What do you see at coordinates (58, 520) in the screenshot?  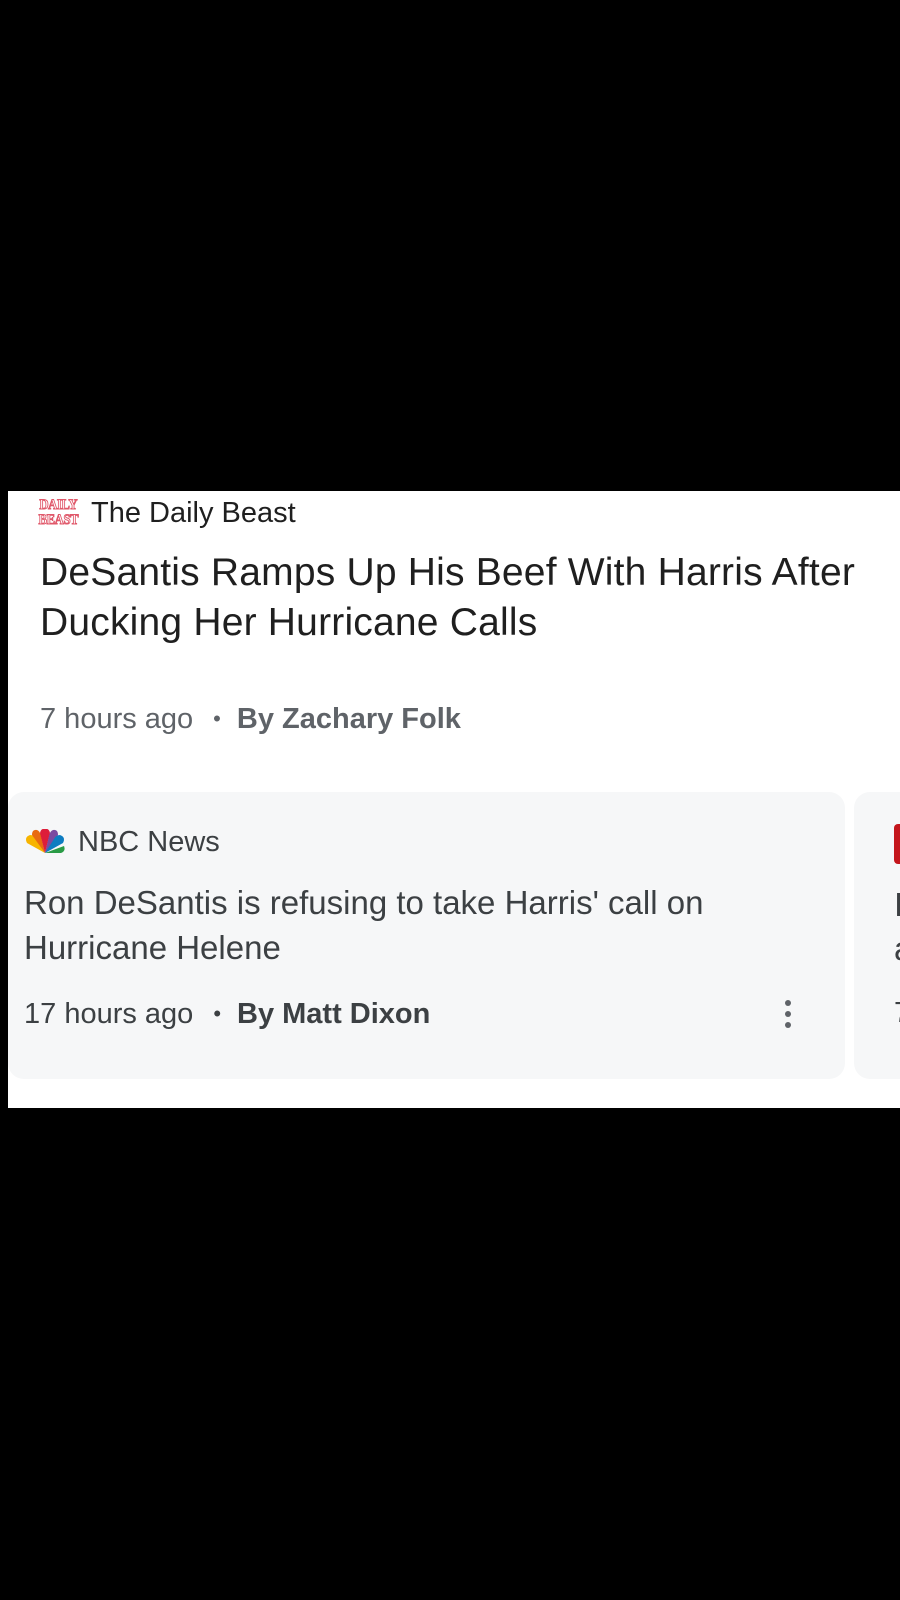 I see `logo-line-2: BEAST` at bounding box center [58, 520].